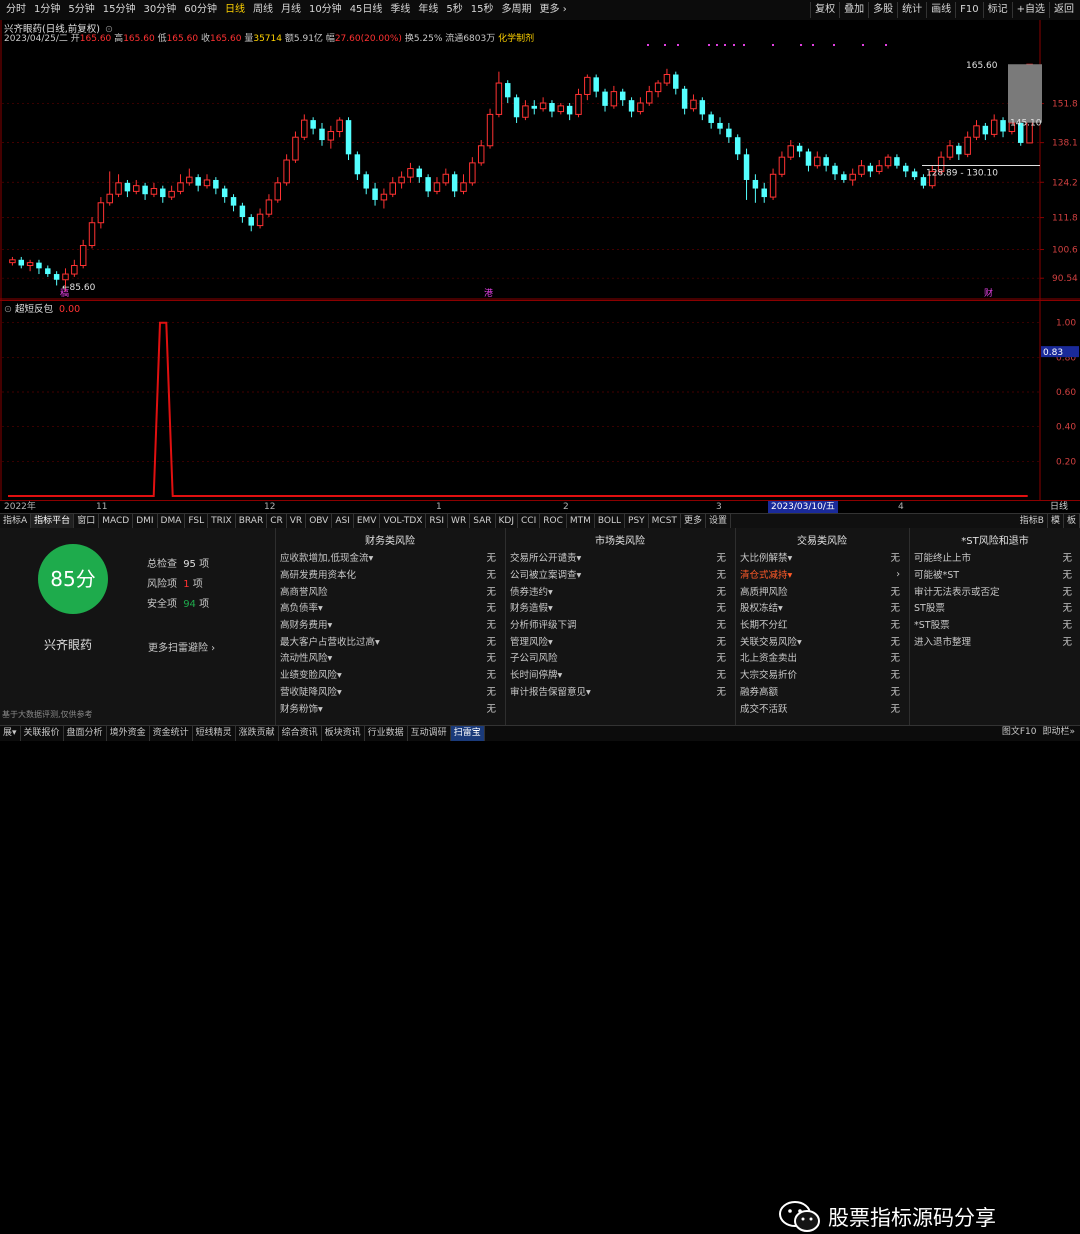 The image size is (1080, 1234). What do you see at coordinates (620, 574) in the screenshot?
I see `risk-item: 公司被立案调查▾ 无` at bounding box center [620, 574].